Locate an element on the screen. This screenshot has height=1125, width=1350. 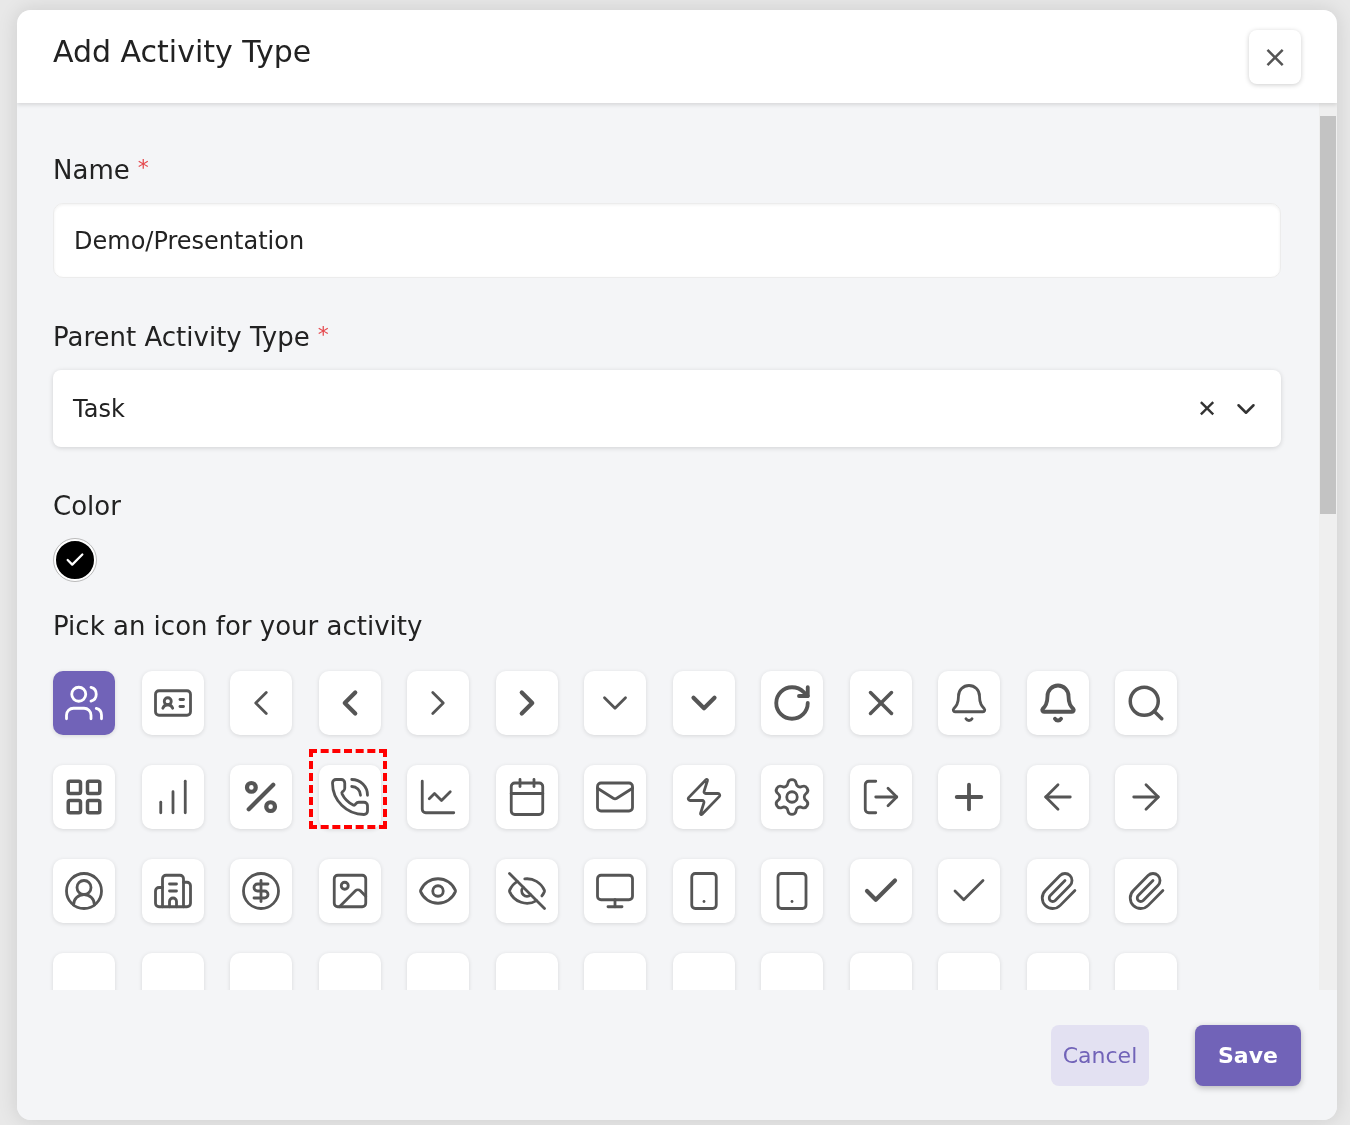
rotate-icon is located at coordinates (792, 703).